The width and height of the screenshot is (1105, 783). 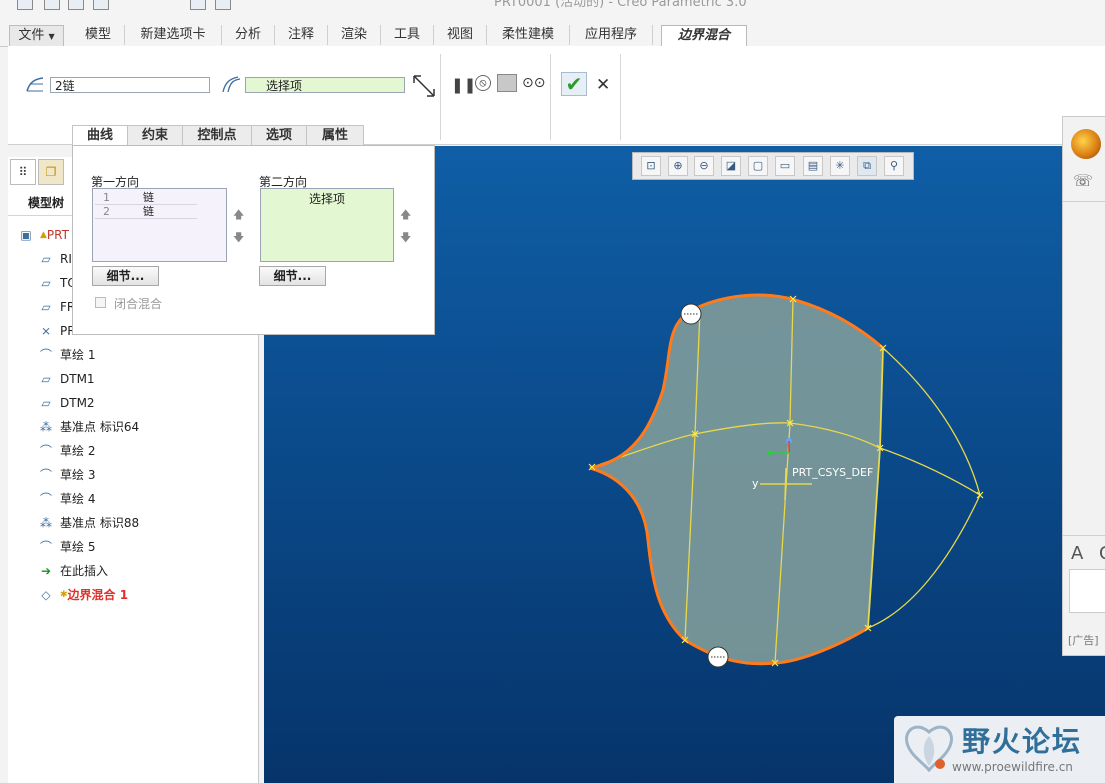 What do you see at coordinates (231, 84) in the screenshot?
I see `second-direction-icon` at bounding box center [231, 84].